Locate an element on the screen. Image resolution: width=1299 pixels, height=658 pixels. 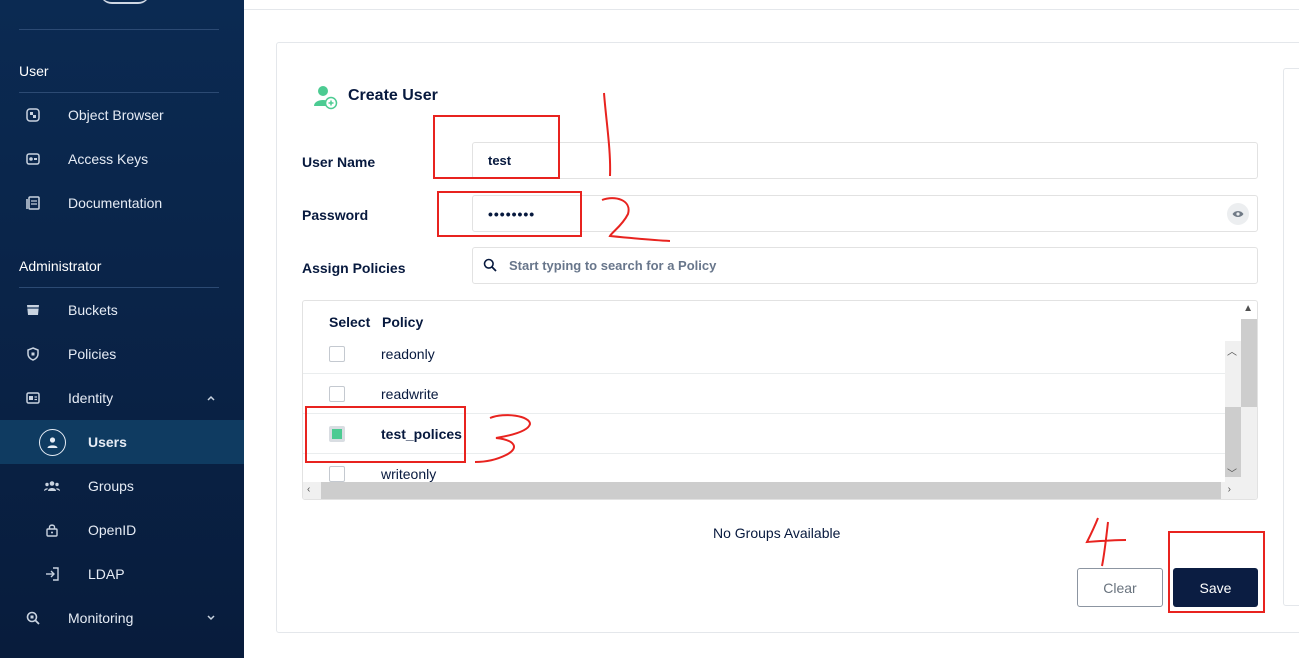
password-input: •••••••• is located at coordinates (865, 213).